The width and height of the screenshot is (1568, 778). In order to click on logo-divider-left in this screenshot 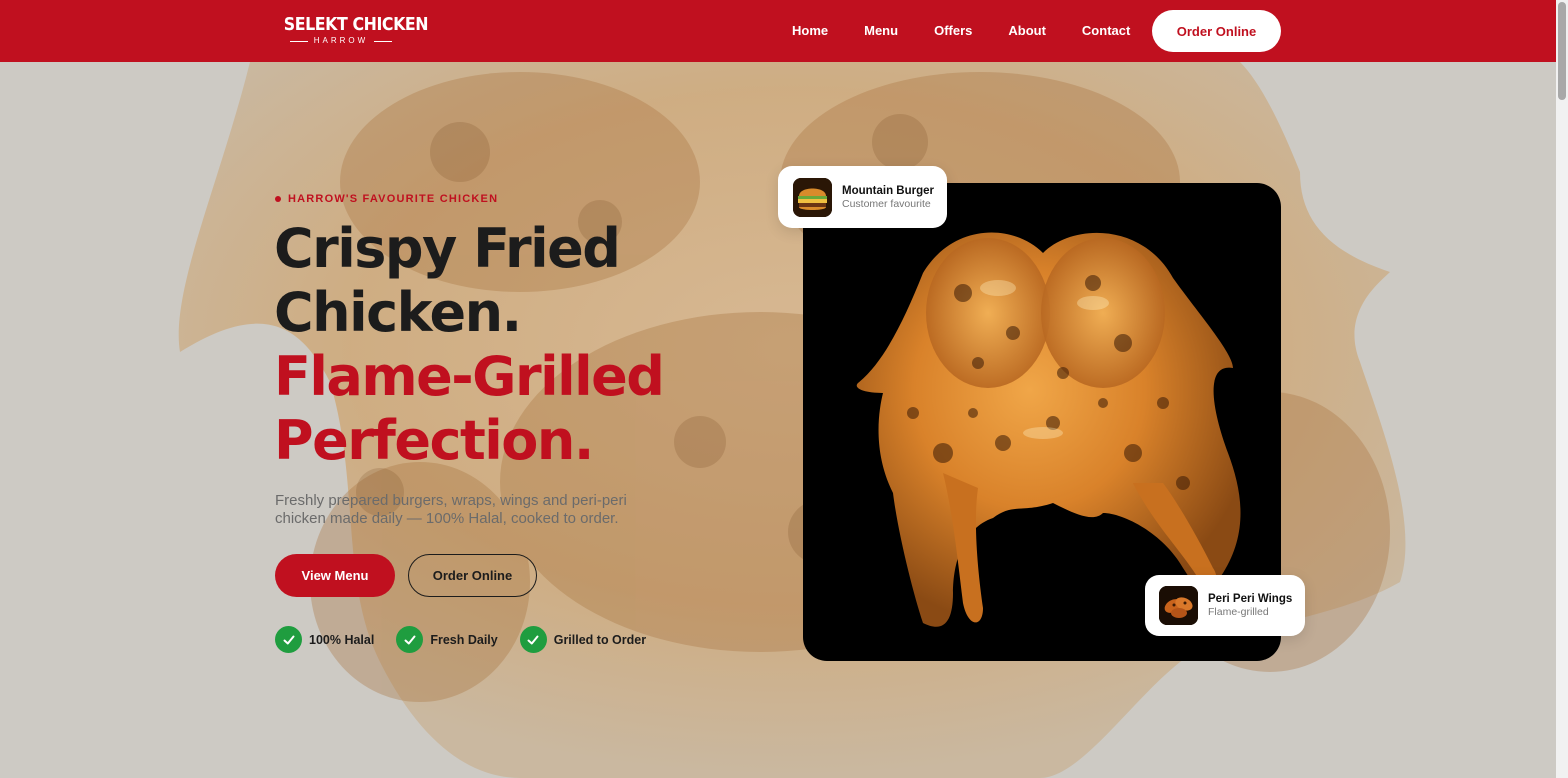, I will do `click(298, 41)`.